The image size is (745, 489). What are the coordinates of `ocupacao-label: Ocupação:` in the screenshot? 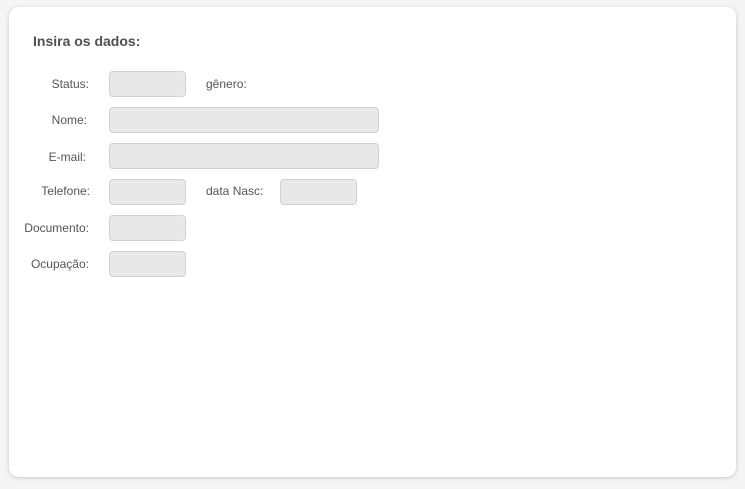 It's located at (59, 264).